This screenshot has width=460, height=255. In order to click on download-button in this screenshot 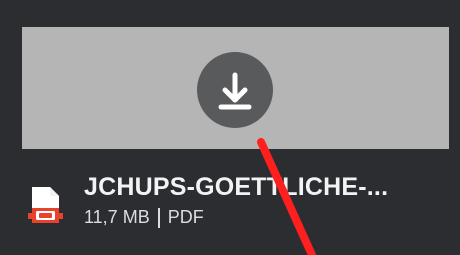, I will do `click(235, 90)`.